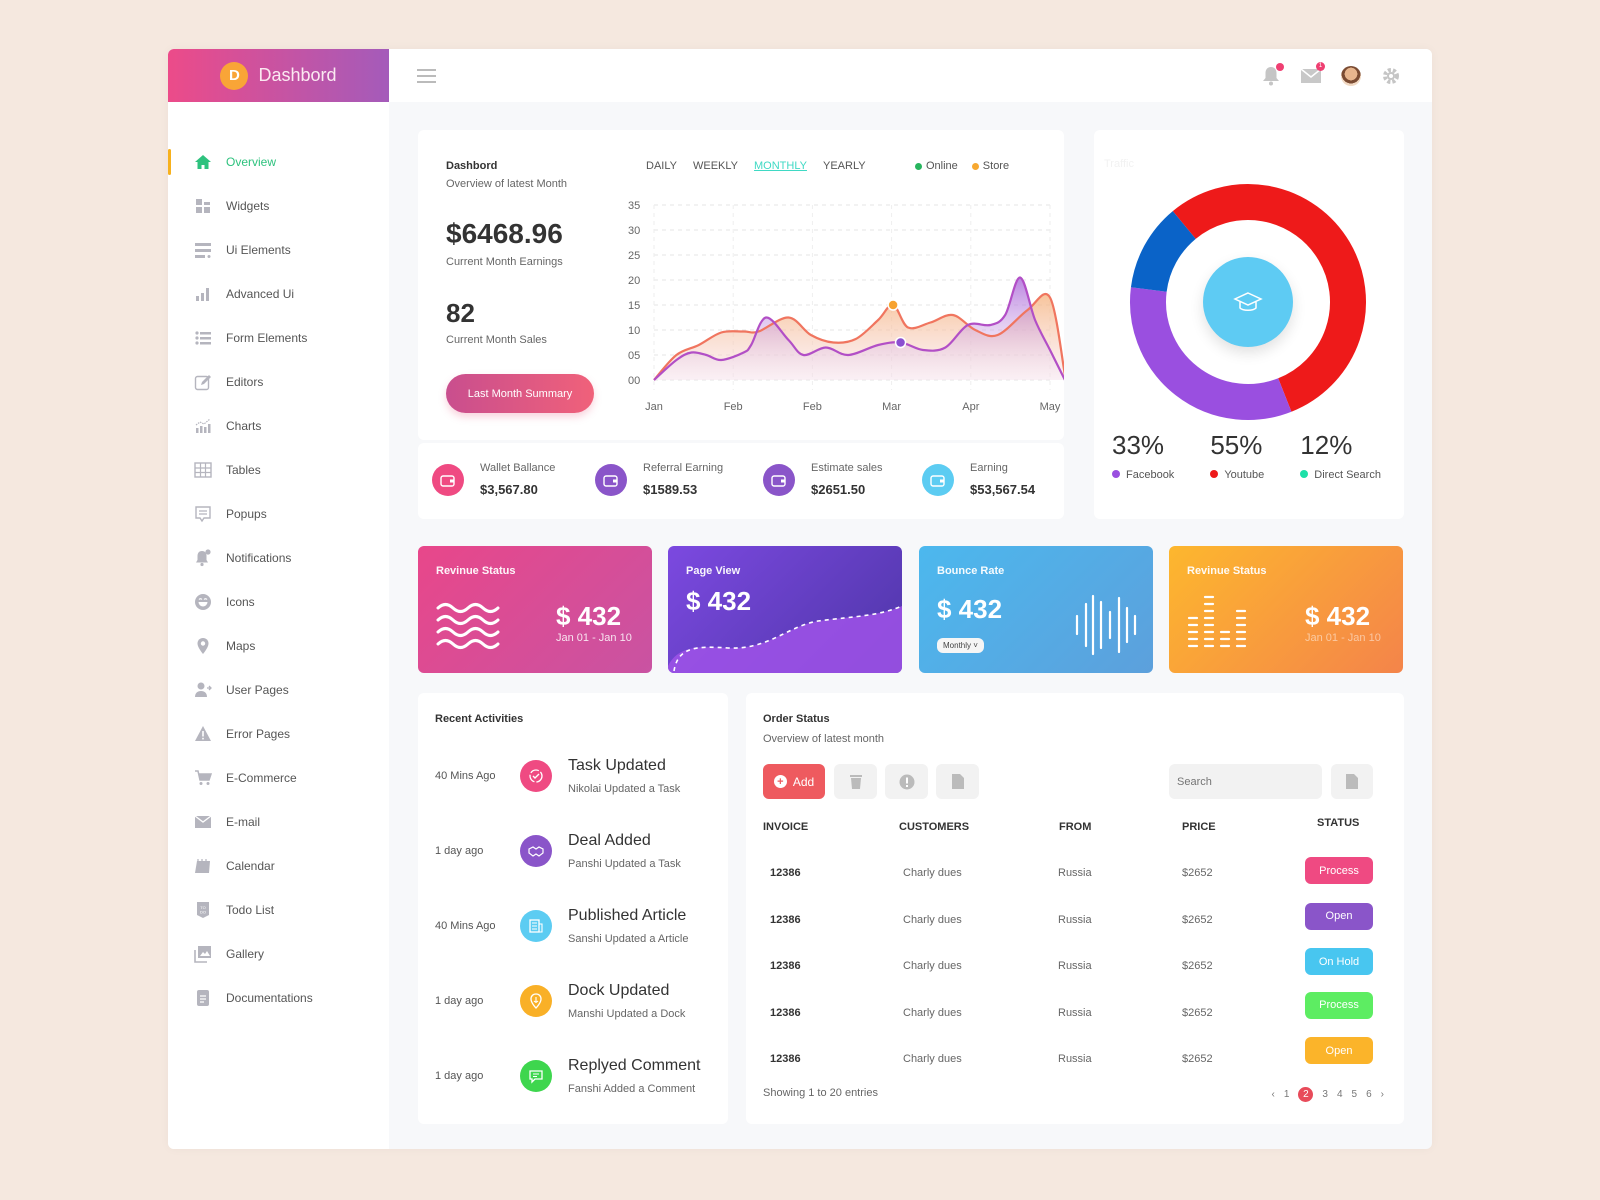 The width and height of the screenshot is (1600, 1200). Describe the element at coordinates (960, 645) in the screenshot. I see `period-select: Monthly ˅` at that location.